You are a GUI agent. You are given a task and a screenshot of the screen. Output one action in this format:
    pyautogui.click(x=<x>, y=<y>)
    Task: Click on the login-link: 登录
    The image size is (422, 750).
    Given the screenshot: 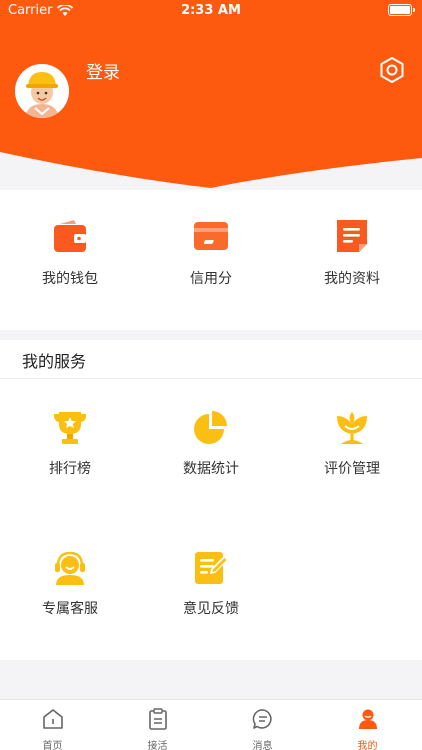 What is the action you would take?
    pyautogui.click(x=103, y=70)
    